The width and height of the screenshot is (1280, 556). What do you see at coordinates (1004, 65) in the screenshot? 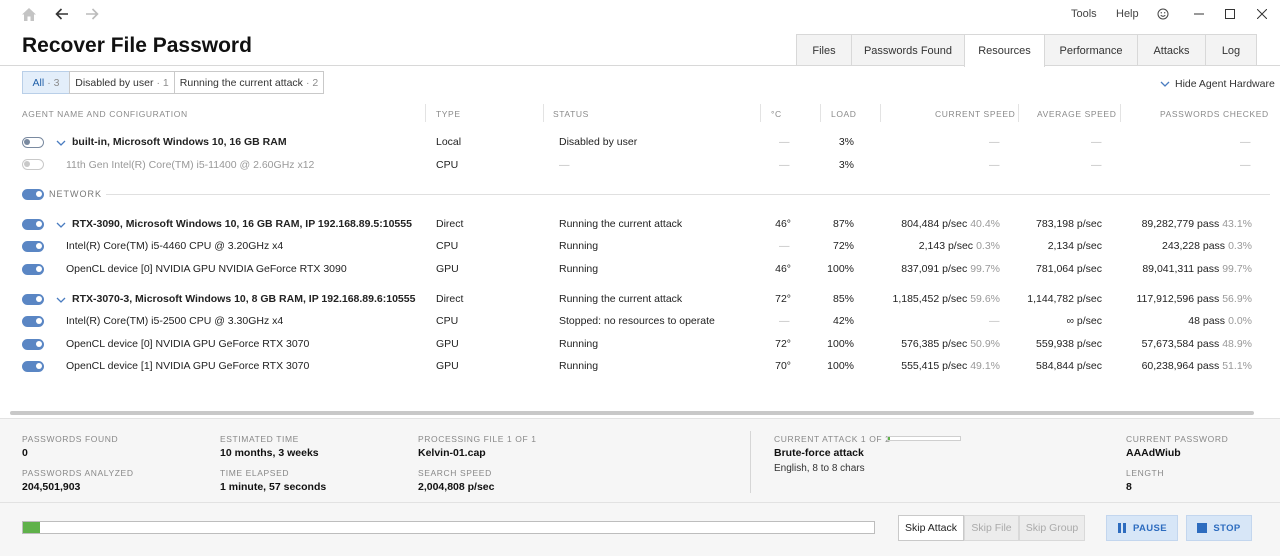
I see `active-tab-gap` at bounding box center [1004, 65].